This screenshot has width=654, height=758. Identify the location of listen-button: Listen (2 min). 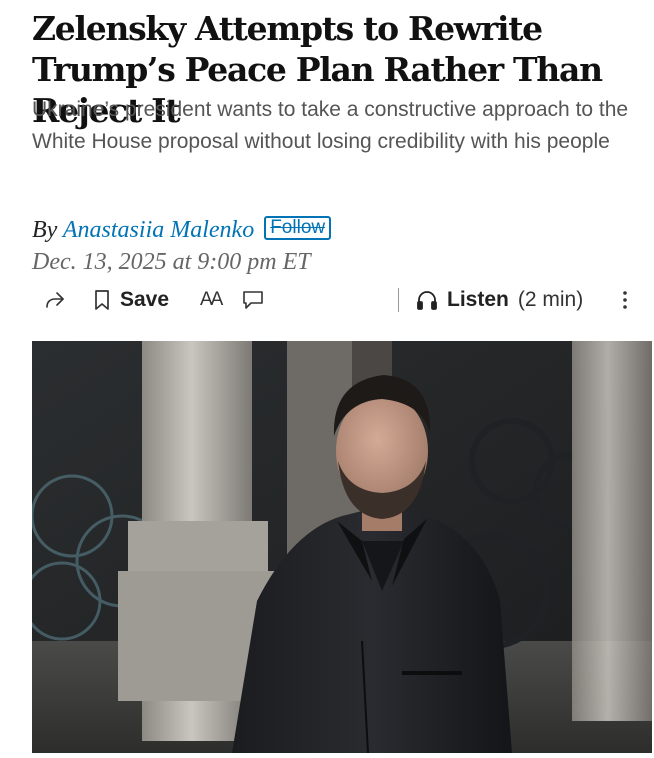
(499, 300).